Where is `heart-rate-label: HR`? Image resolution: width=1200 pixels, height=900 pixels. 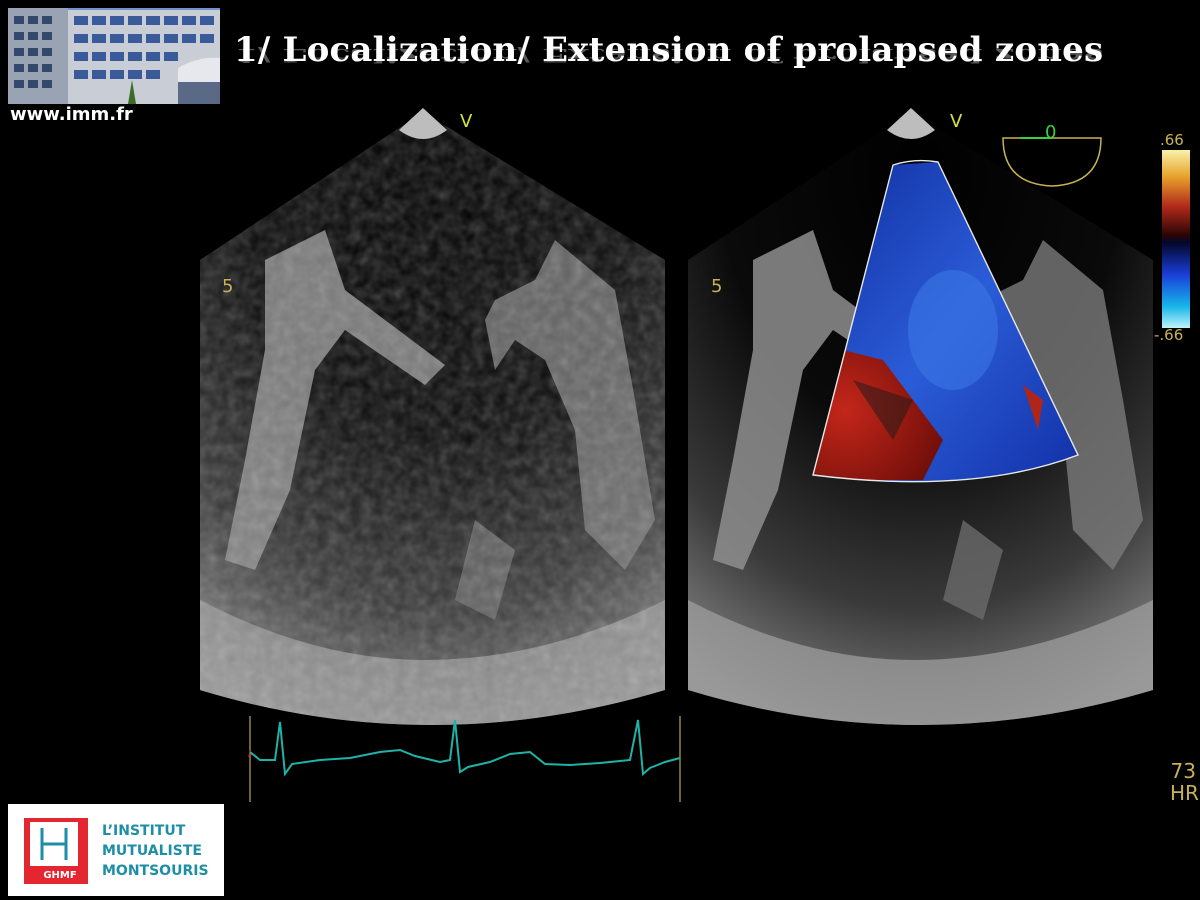
heart-rate-label: HR is located at coordinates (1184, 793).